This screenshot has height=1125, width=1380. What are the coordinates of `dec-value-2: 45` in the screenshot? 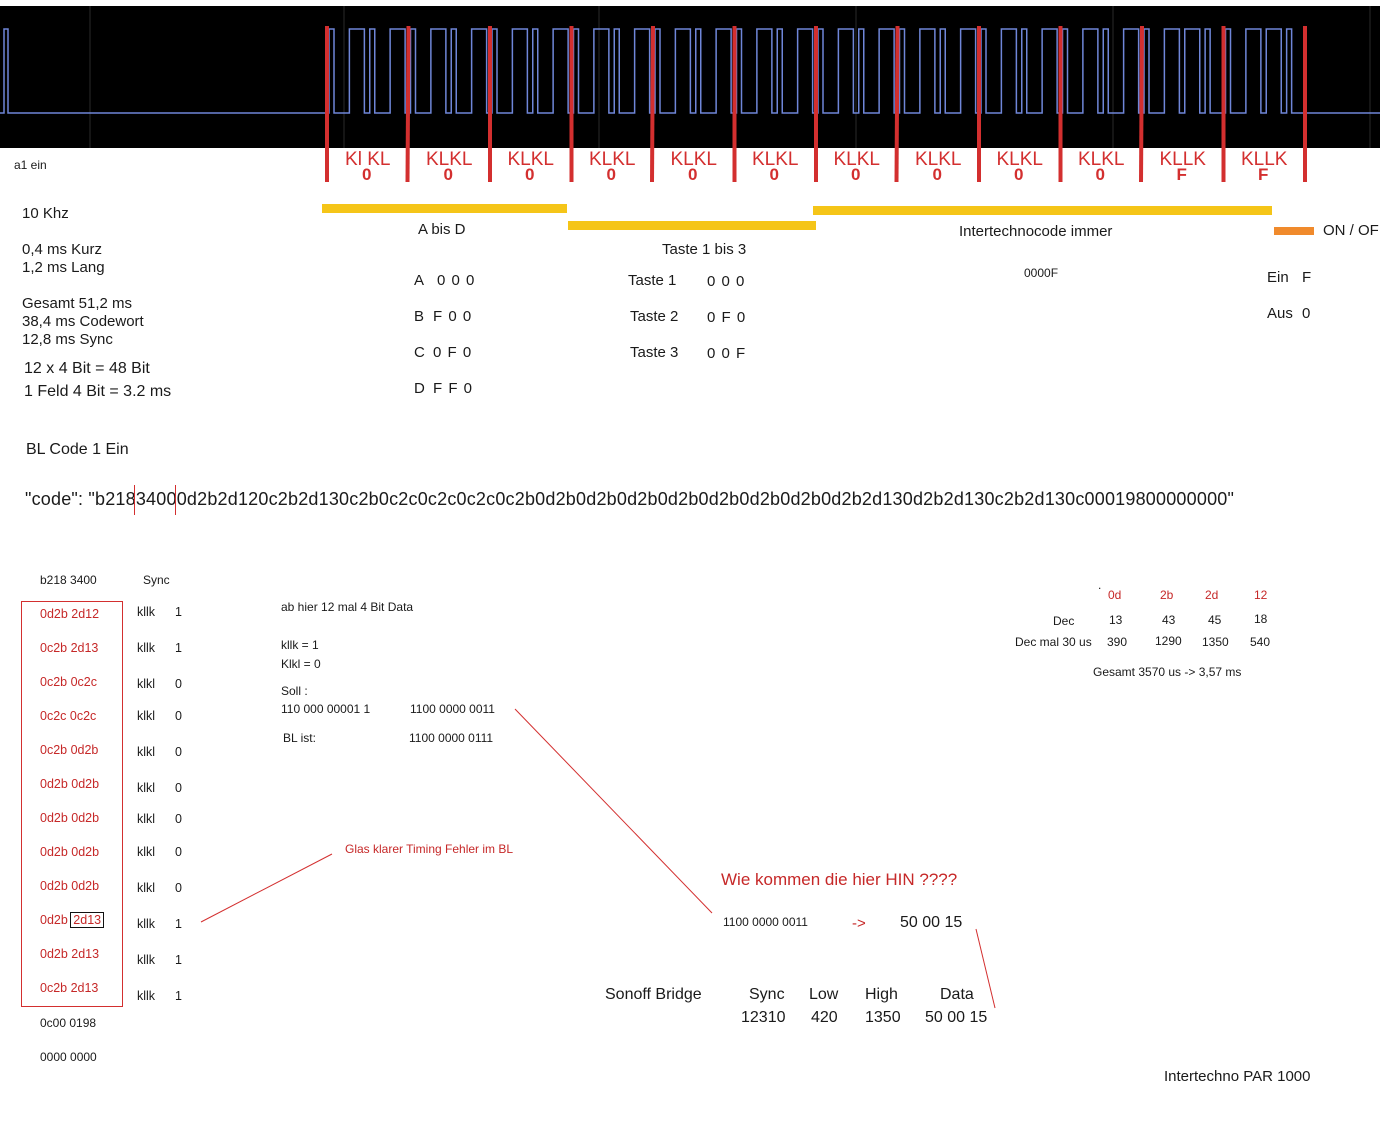 It's located at (1215, 620).